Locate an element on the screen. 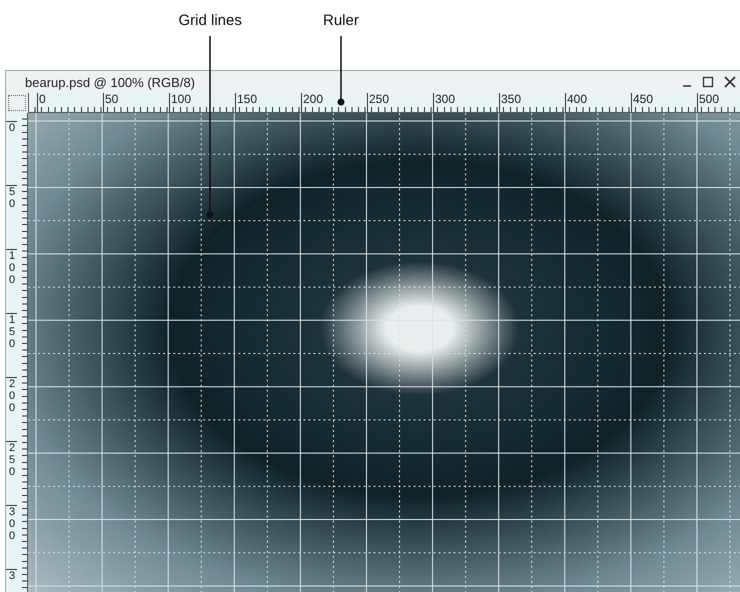 The width and height of the screenshot is (740, 592). ruler-label: 3 is located at coordinates (11, 580).